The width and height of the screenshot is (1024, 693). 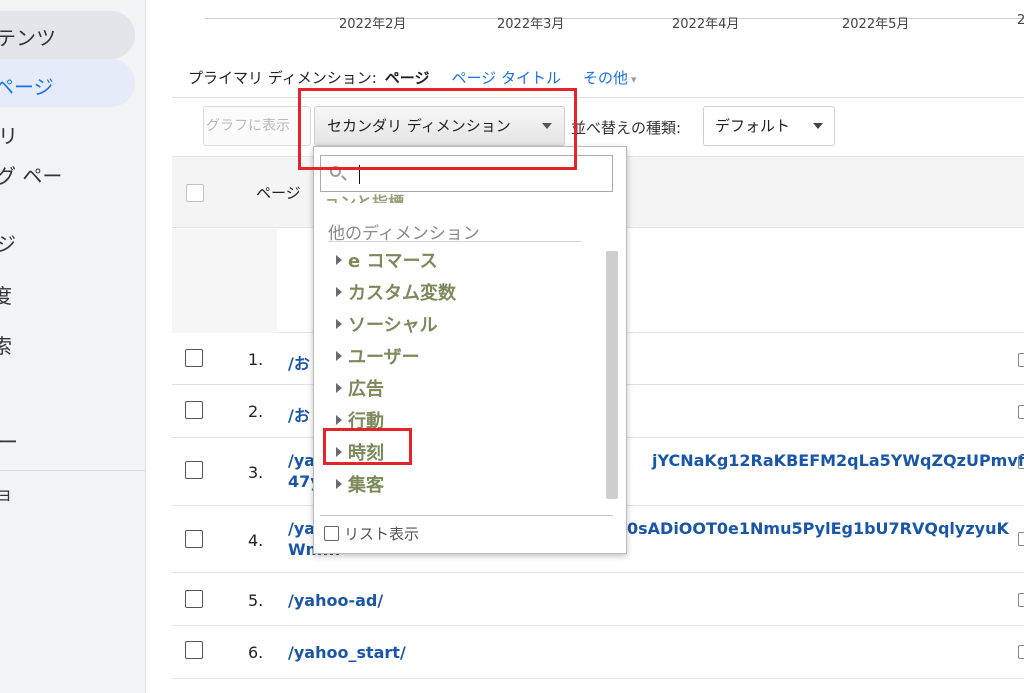 What do you see at coordinates (367, 446) in the screenshot?
I see `highlight-time-item` at bounding box center [367, 446].